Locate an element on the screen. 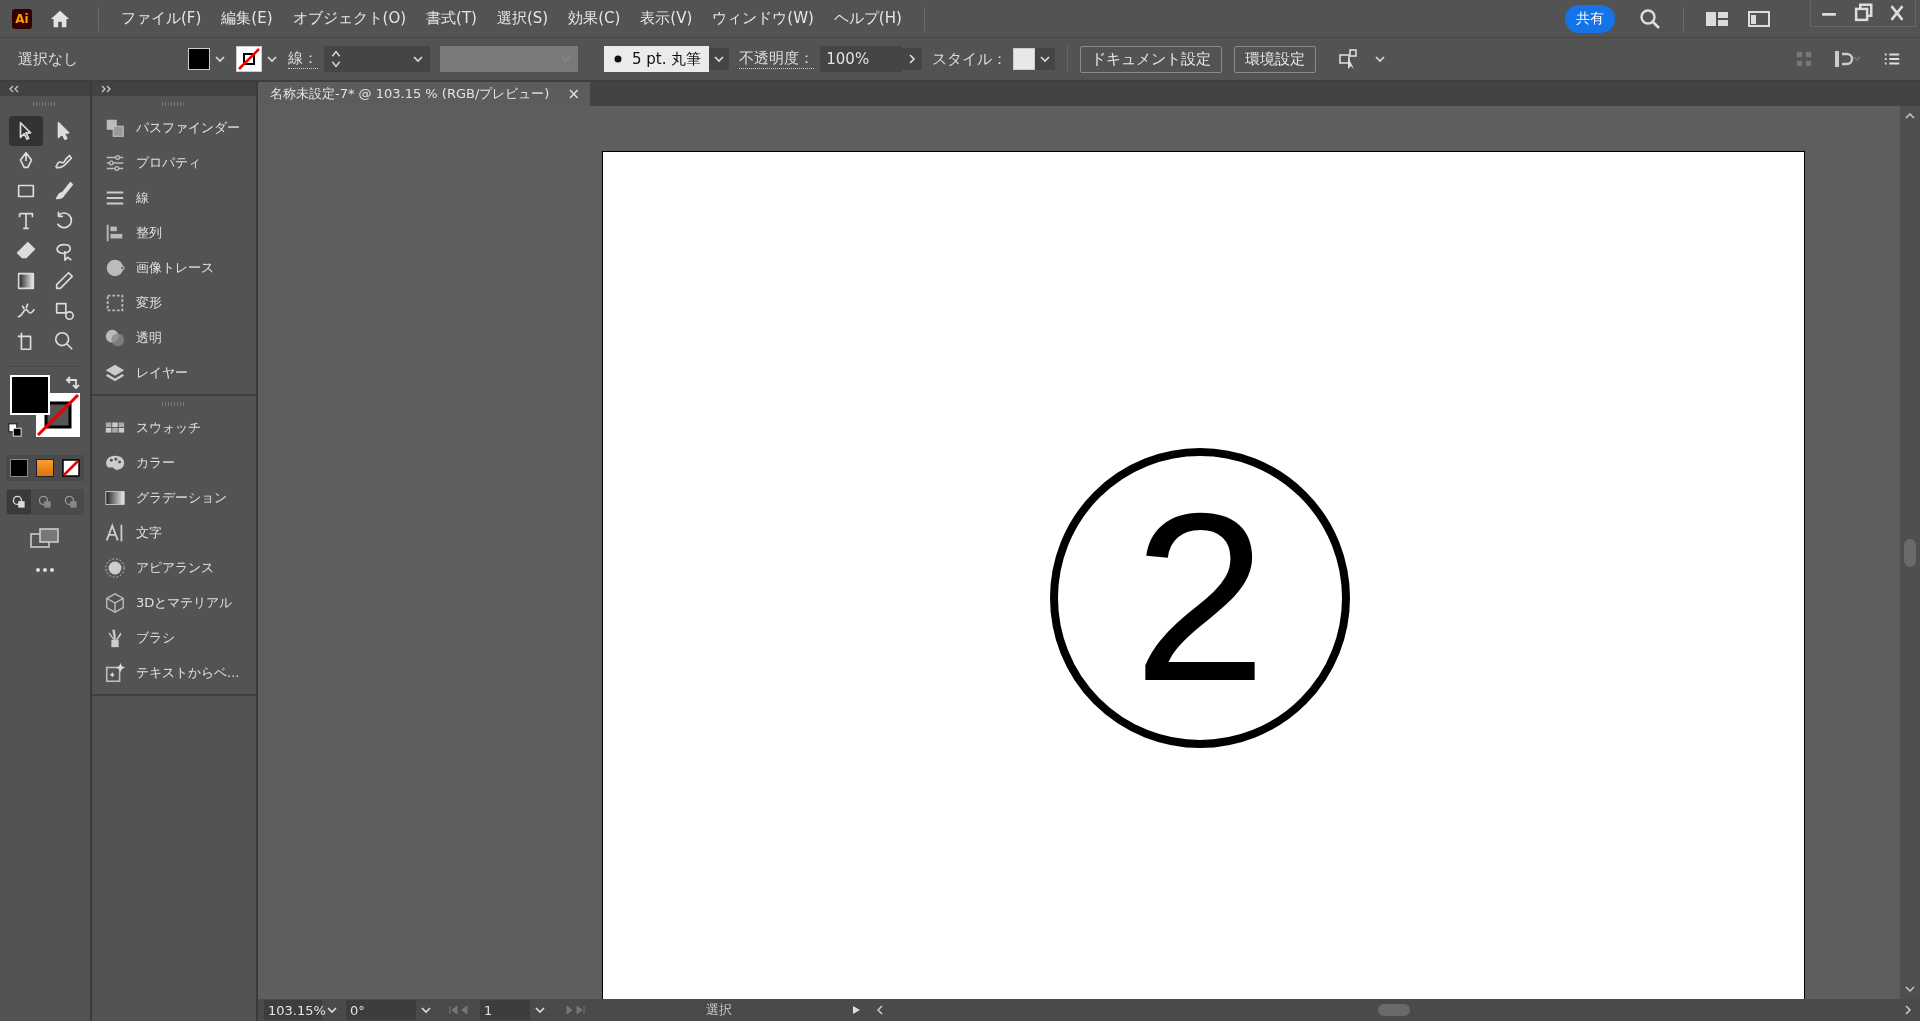 Image resolution: width=1920 pixels, height=1021 pixels. spinner-icon is located at coordinates (336, 59).